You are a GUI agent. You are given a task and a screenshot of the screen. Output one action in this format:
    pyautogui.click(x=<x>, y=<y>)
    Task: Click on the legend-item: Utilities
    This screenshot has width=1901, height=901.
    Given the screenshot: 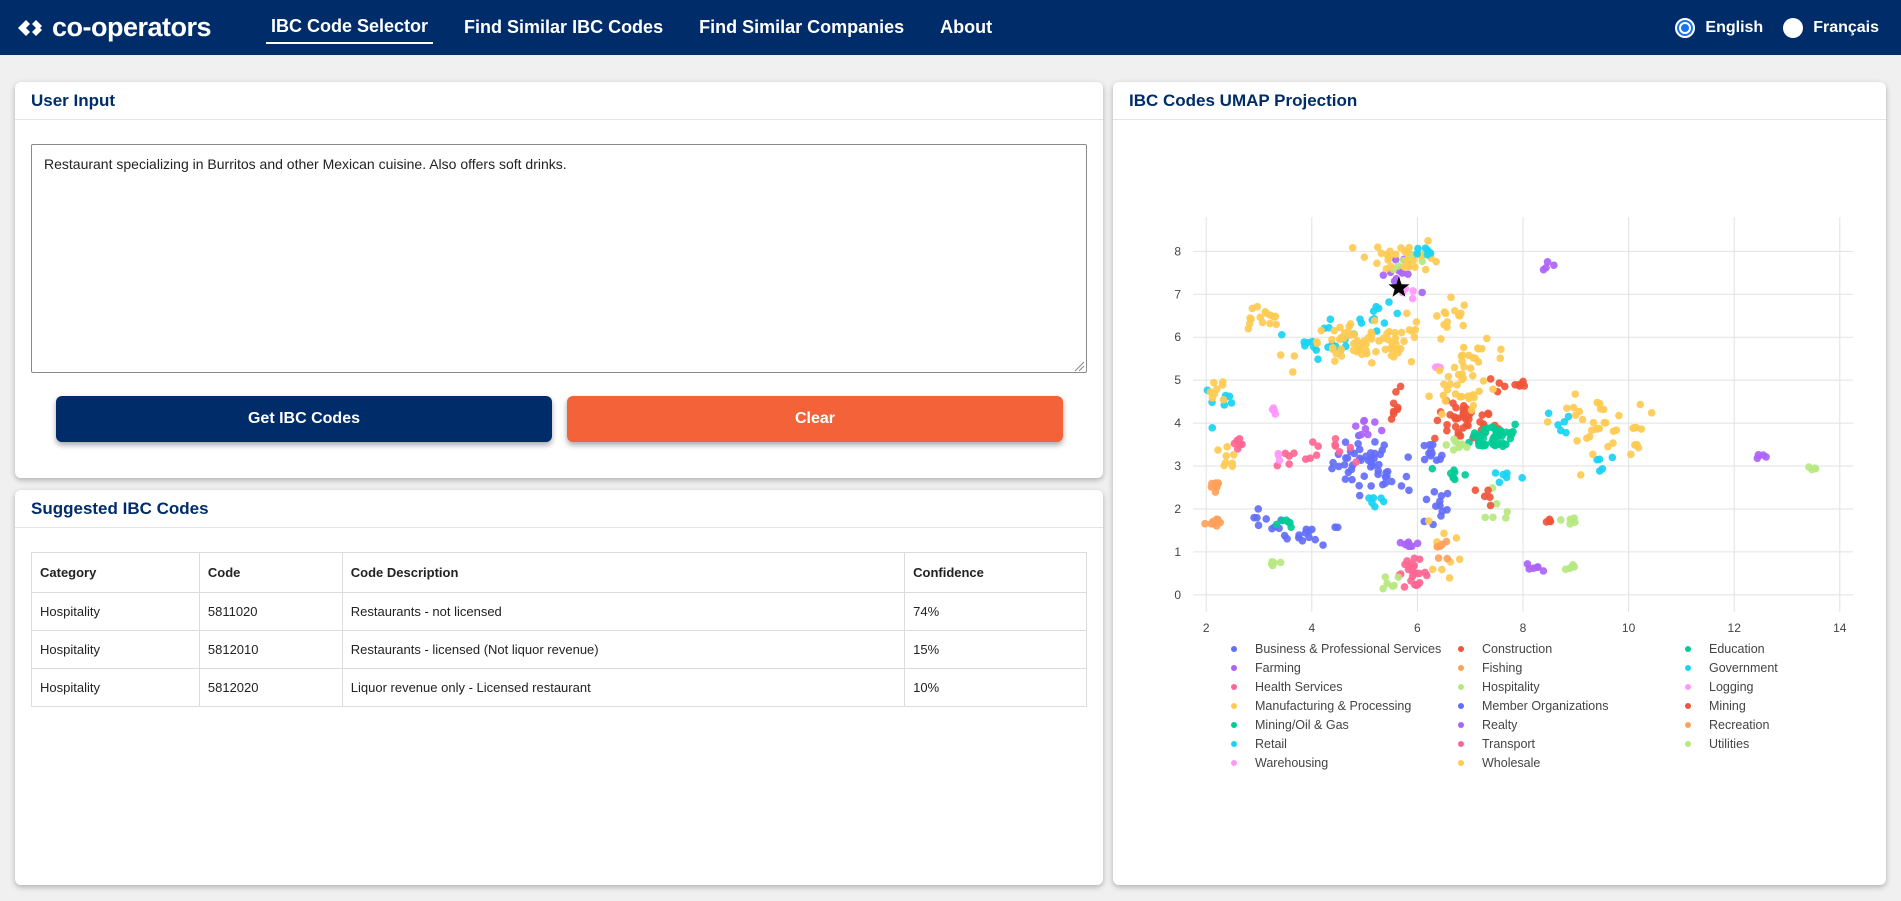 What is the action you would take?
    pyautogui.click(x=1717, y=744)
    